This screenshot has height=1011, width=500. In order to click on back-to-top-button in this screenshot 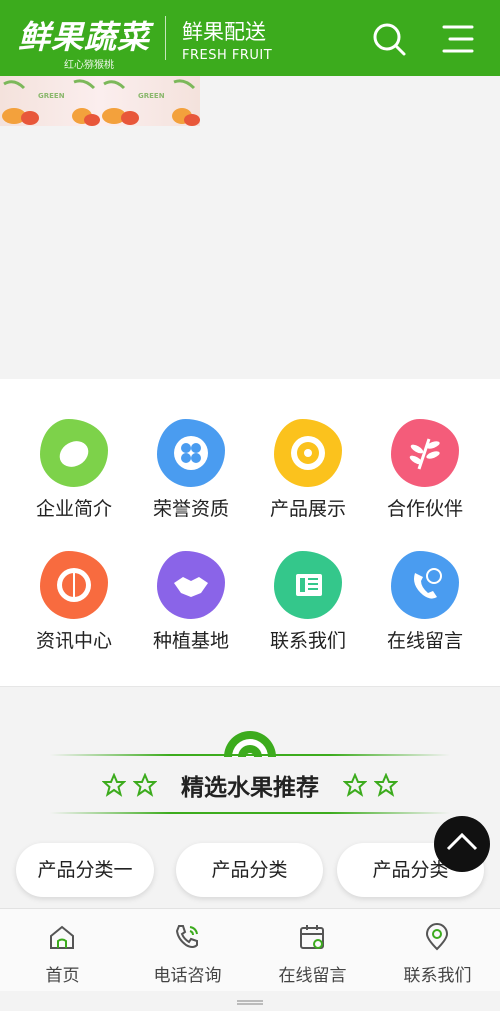, I will do `click(462, 844)`.